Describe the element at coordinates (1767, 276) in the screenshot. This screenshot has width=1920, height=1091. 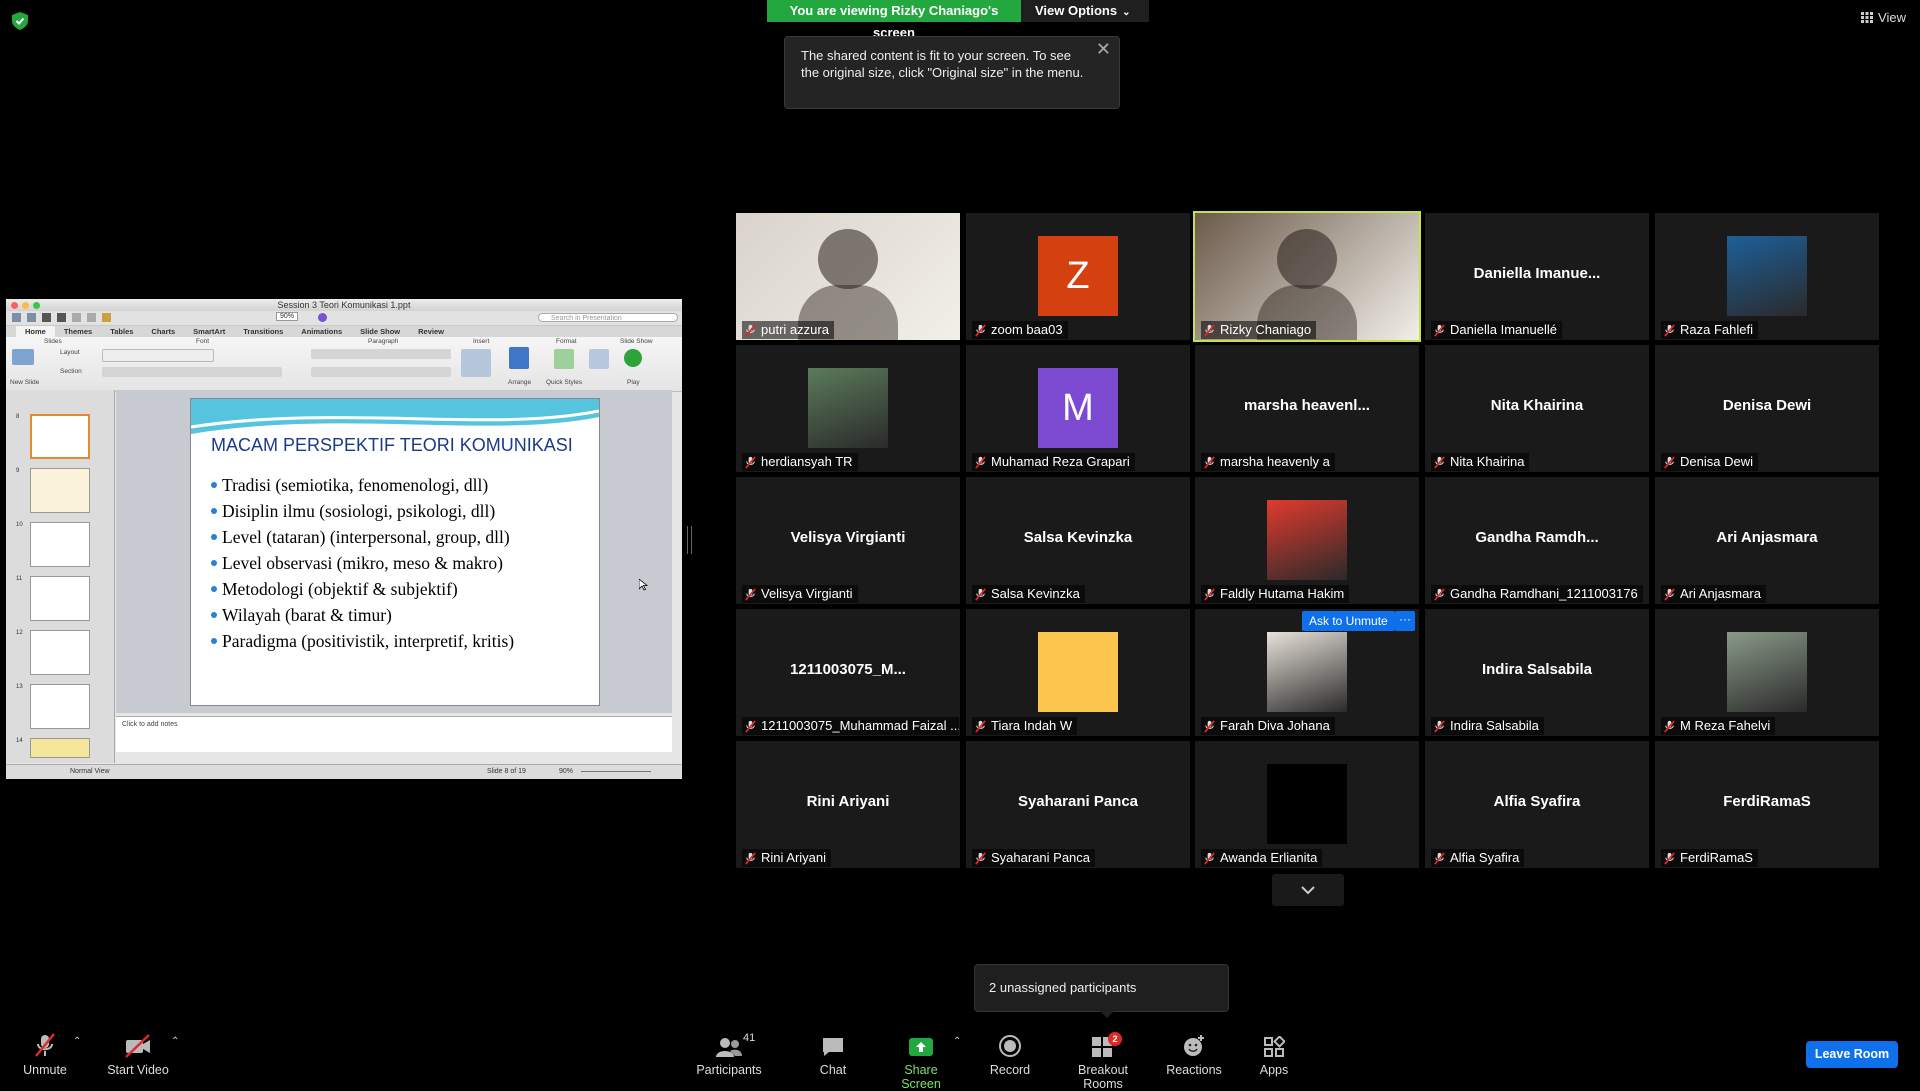
I see `participant-tile: Raza Fahlefi` at that location.